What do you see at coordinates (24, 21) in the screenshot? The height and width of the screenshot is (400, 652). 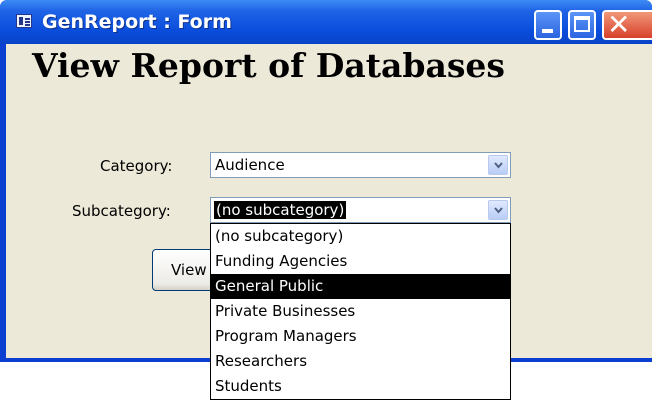 I see `form-icon` at bounding box center [24, 21].